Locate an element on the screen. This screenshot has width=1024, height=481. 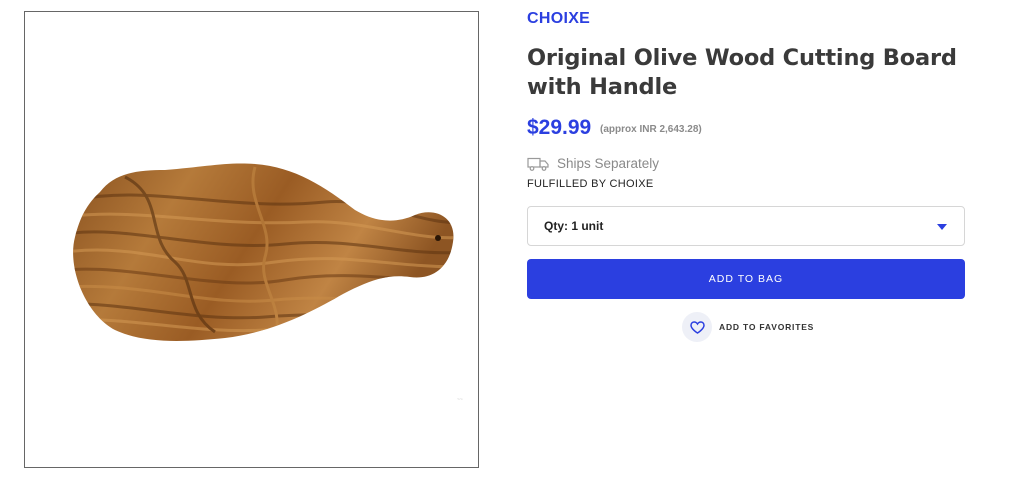
shipping-text: Ships Separately is located at coordinates (608, 163).